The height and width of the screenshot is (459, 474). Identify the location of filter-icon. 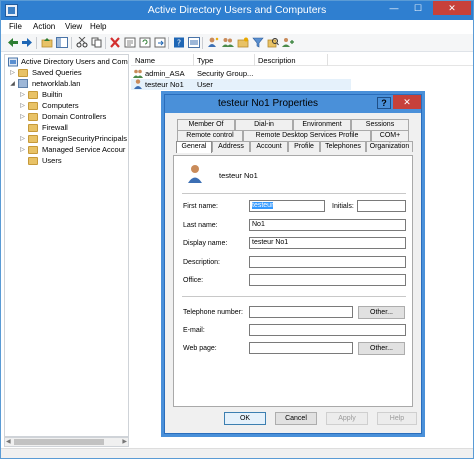
(258, 42).